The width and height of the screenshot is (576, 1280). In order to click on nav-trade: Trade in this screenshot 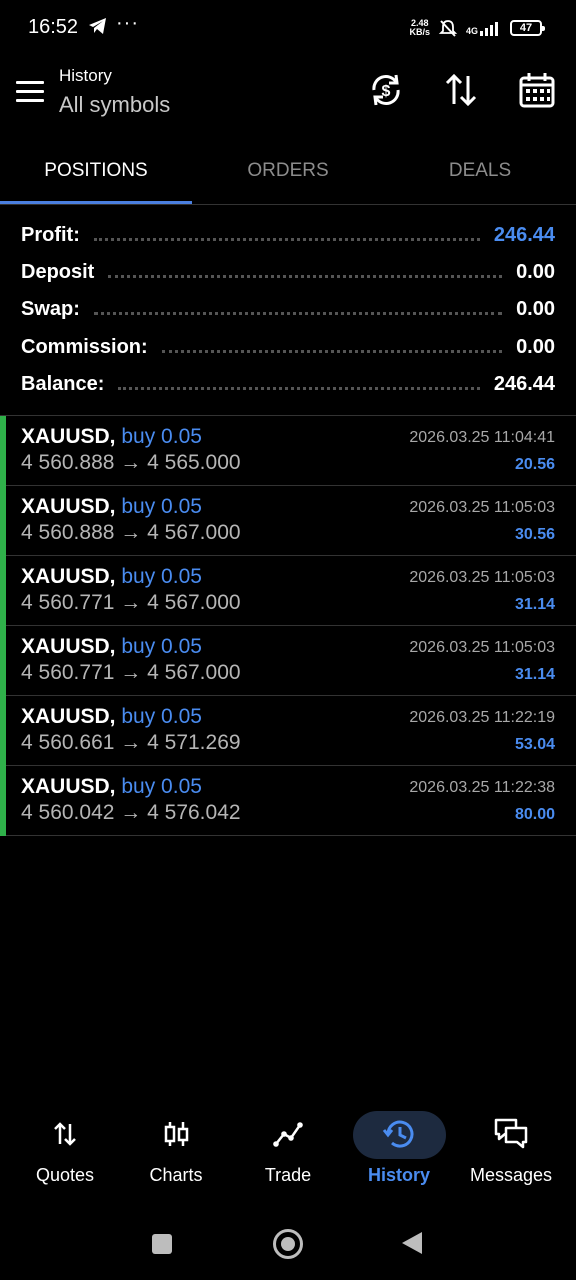, I will do `click(288, 1155)`.